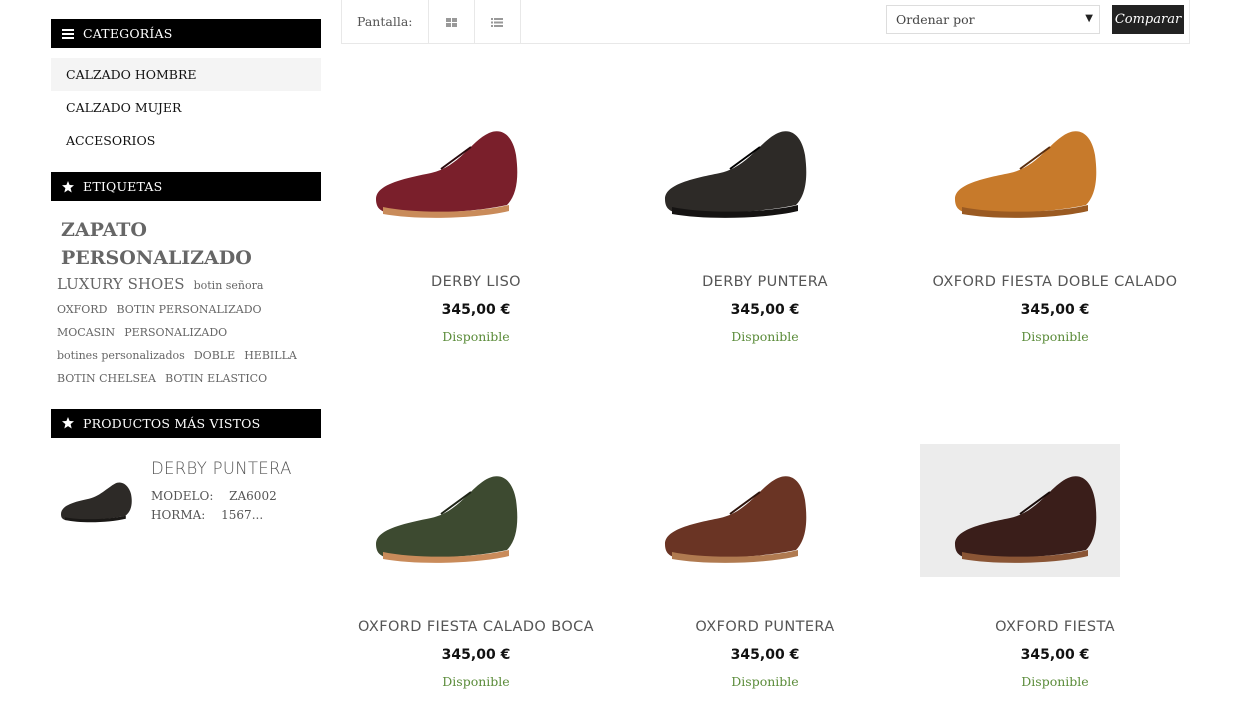 The width and height of the screenshot is (1243, 717). What do you see at coordinates (236, 468) in the screenshot?
I see `most-viewed-product-title: DERBY PUNTERA` at bounding box center [236, 468].